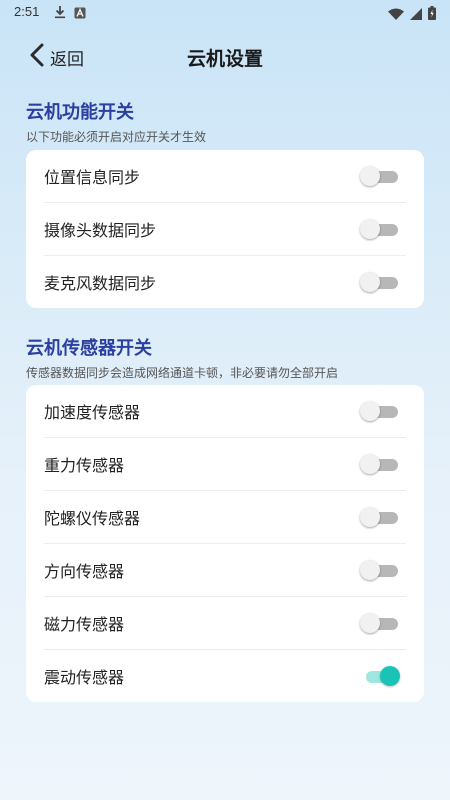 The height and width of the screenshot is (800, 450). I want to click on setting-row-vibration: 震动传感器, so click(225, 675).